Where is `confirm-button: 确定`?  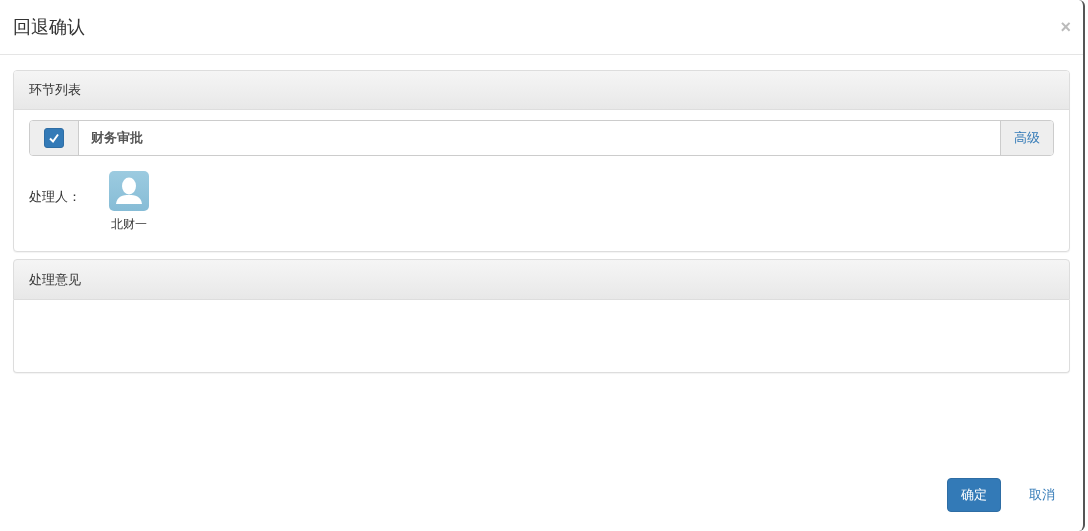
confirm-button: 确定 is located at coordinates (974, 495).